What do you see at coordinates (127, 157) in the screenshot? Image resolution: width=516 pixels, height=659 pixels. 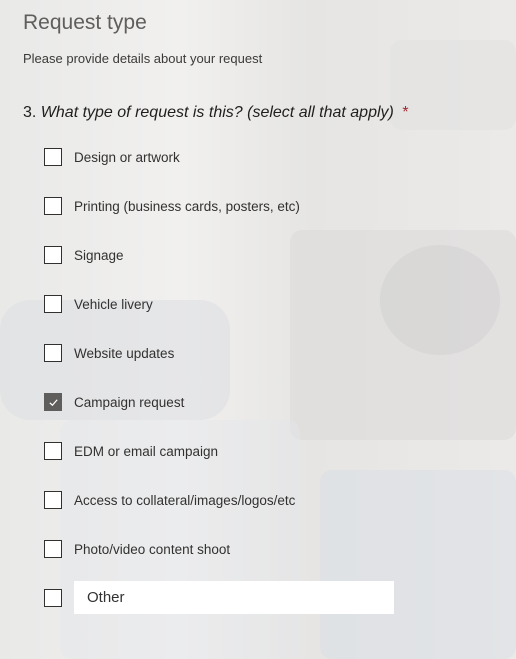 I see `option-label: Design or artwork` at bounding box center [127, 157].